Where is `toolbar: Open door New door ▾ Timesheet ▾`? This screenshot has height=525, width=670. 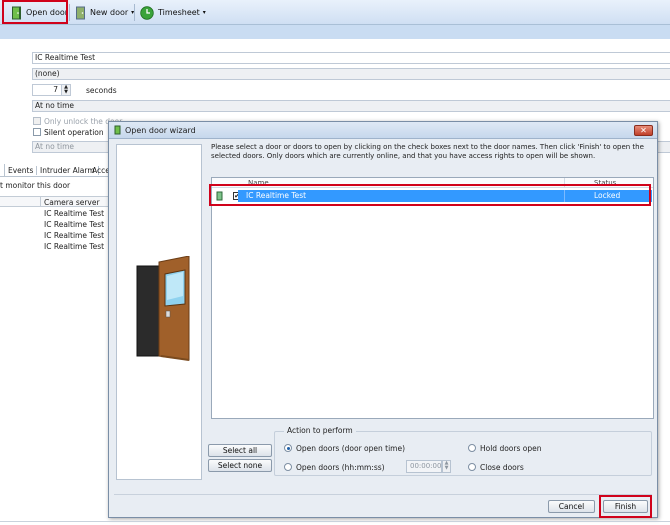 toolbar: Open door New door ▾ Timesheet ▾ is located at coordinates (335, 12).